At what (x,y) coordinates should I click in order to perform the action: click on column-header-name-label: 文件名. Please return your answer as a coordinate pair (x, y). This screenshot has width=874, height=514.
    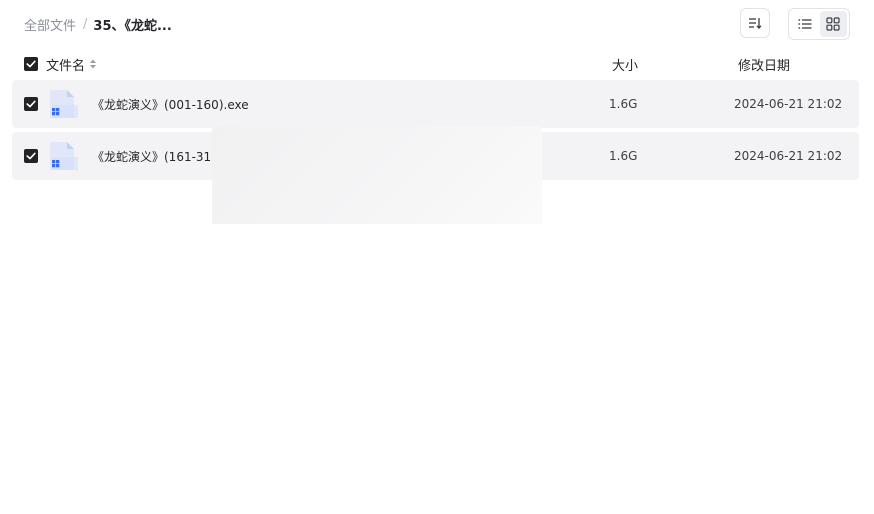
    Looking at the image, I should click on (66, 66).